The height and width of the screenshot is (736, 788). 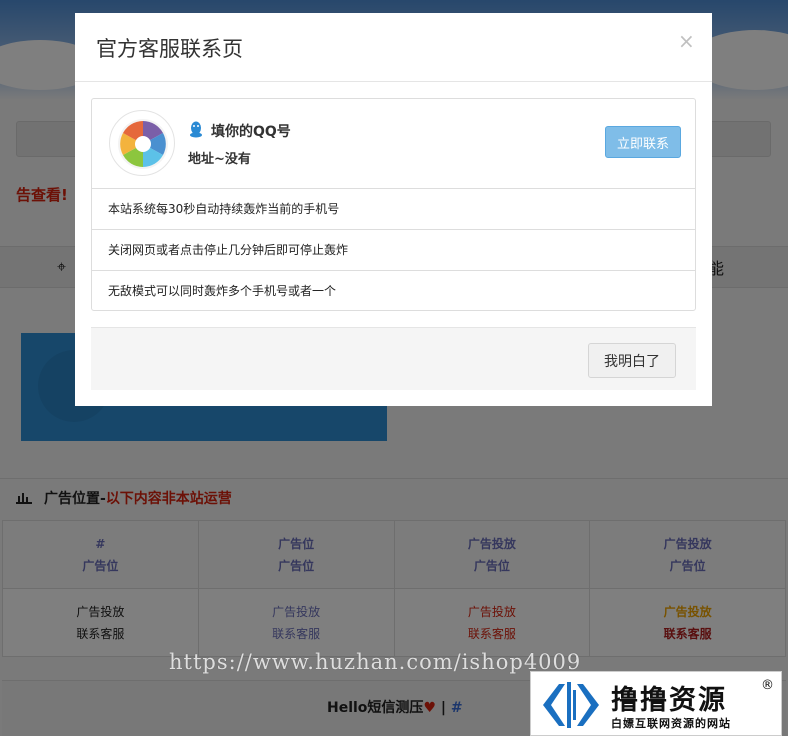 What do you see at coordinates (219, 159) in the screenshot?
I see `address-text: 地址~没有` at bounding box center [219, 159].